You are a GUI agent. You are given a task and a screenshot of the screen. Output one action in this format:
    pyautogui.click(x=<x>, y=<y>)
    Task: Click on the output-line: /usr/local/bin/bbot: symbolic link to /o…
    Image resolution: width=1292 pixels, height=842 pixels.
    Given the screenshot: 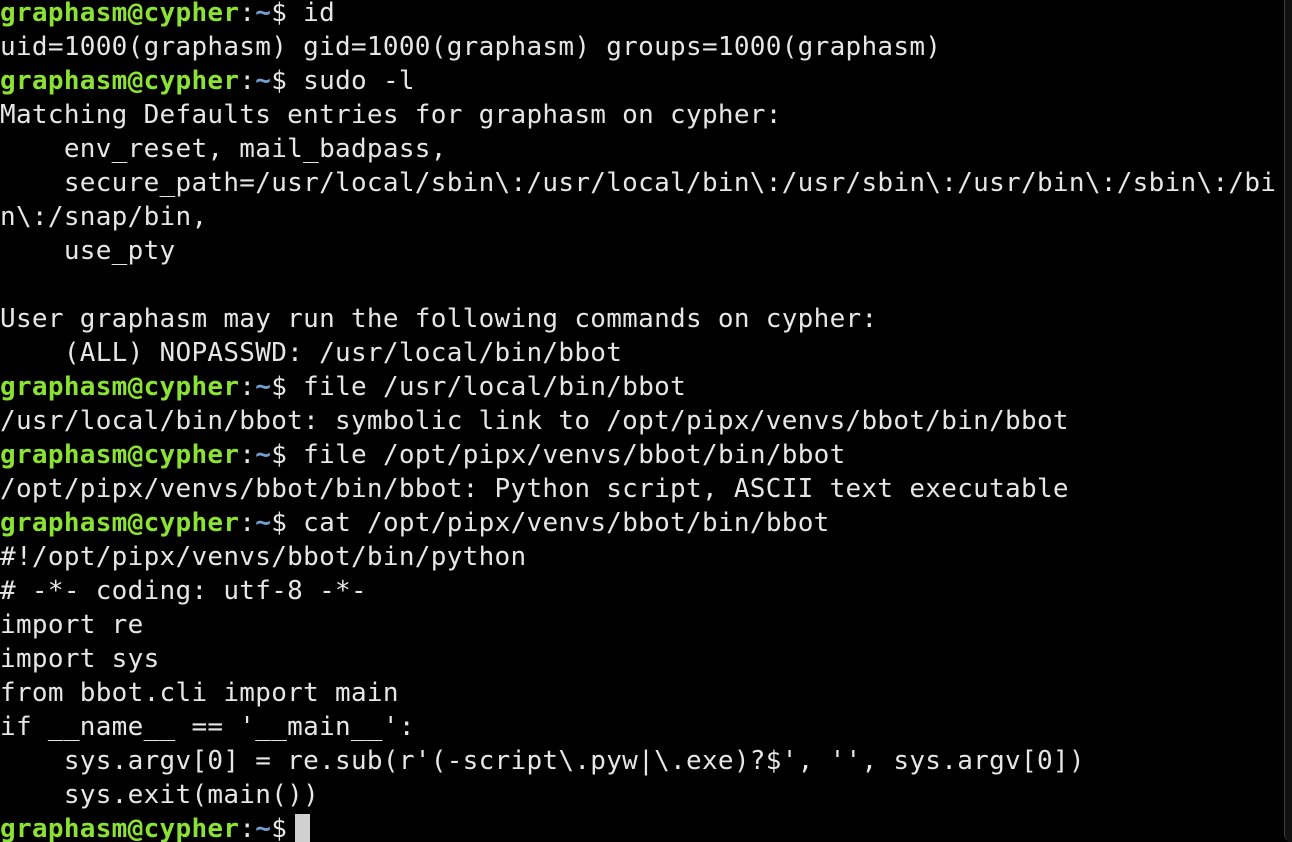 What is the action you would take?
    pyautogui.click(x=534, y=421)
    